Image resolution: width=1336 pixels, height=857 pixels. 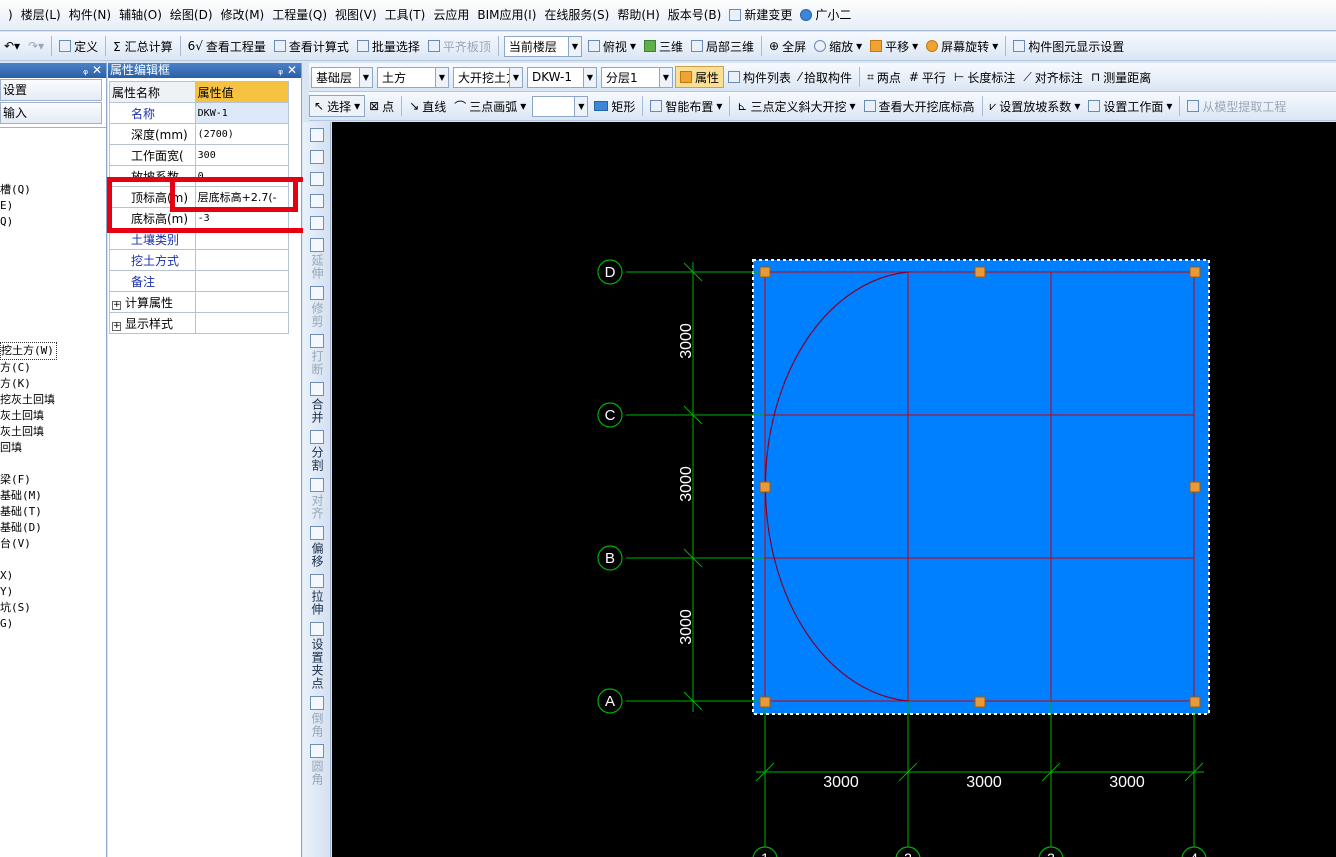 I want to click on tree-item: 槽(Q), so click(x=53, y=190).